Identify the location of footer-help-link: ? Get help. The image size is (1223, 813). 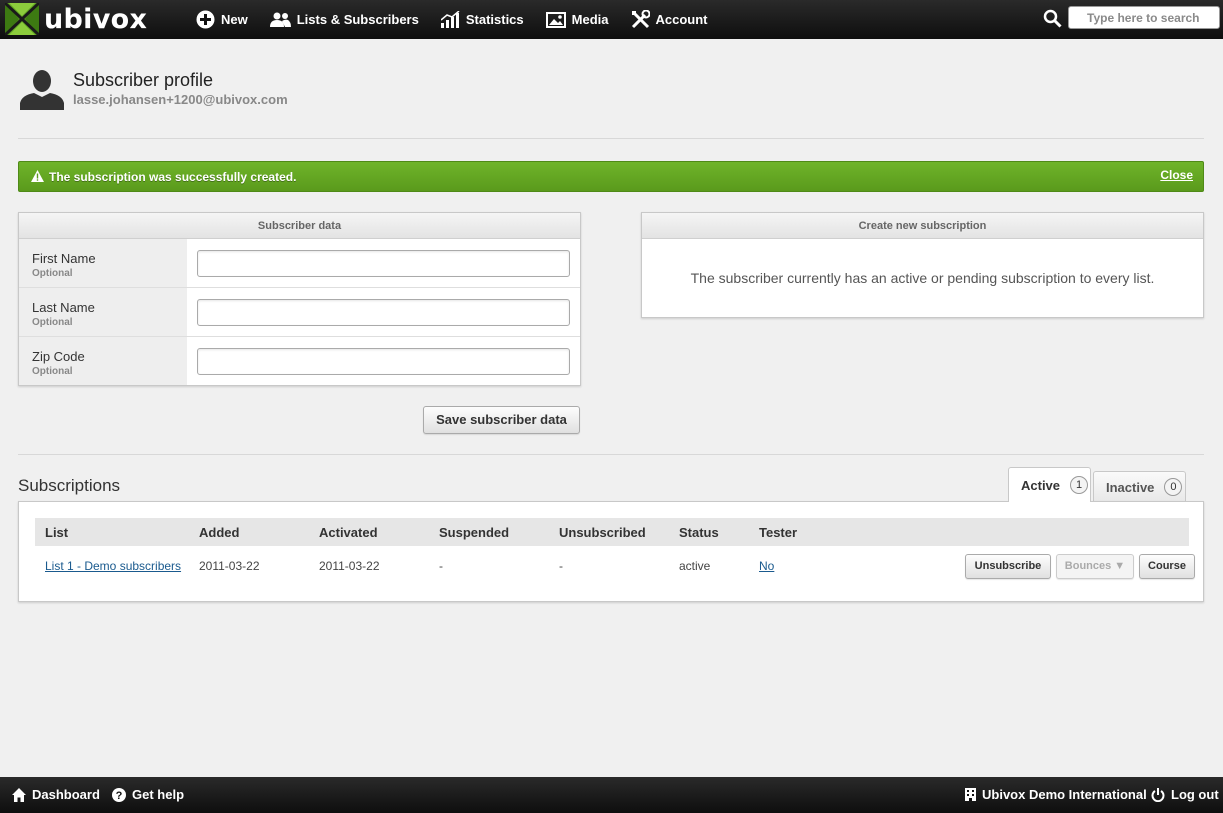
(148, 794).